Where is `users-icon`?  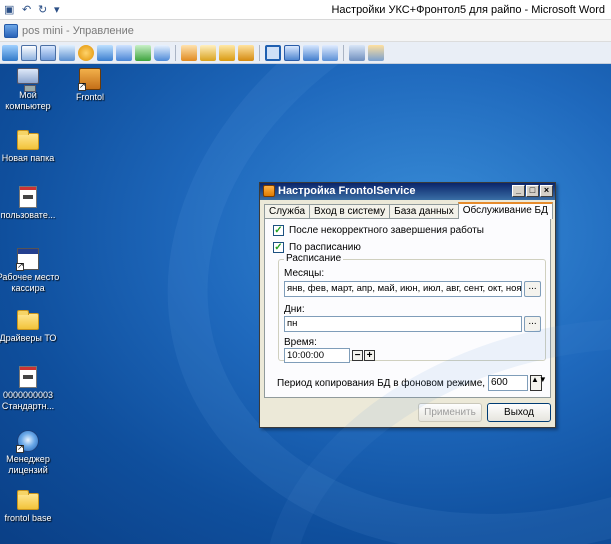
users-icon is located at coordinates (208, 52).